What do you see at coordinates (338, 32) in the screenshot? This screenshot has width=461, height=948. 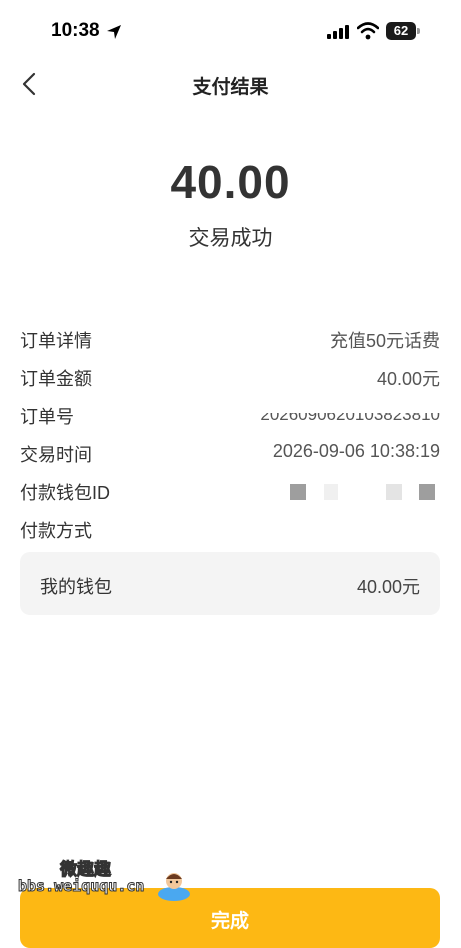 I see `cellular-signal-icon` at bounding box center [338, 32].